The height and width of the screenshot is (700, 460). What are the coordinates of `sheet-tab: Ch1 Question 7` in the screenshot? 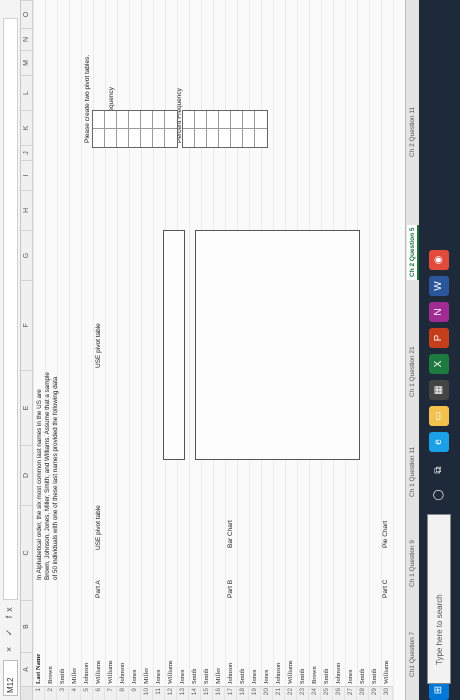 It's located at (413, 654).